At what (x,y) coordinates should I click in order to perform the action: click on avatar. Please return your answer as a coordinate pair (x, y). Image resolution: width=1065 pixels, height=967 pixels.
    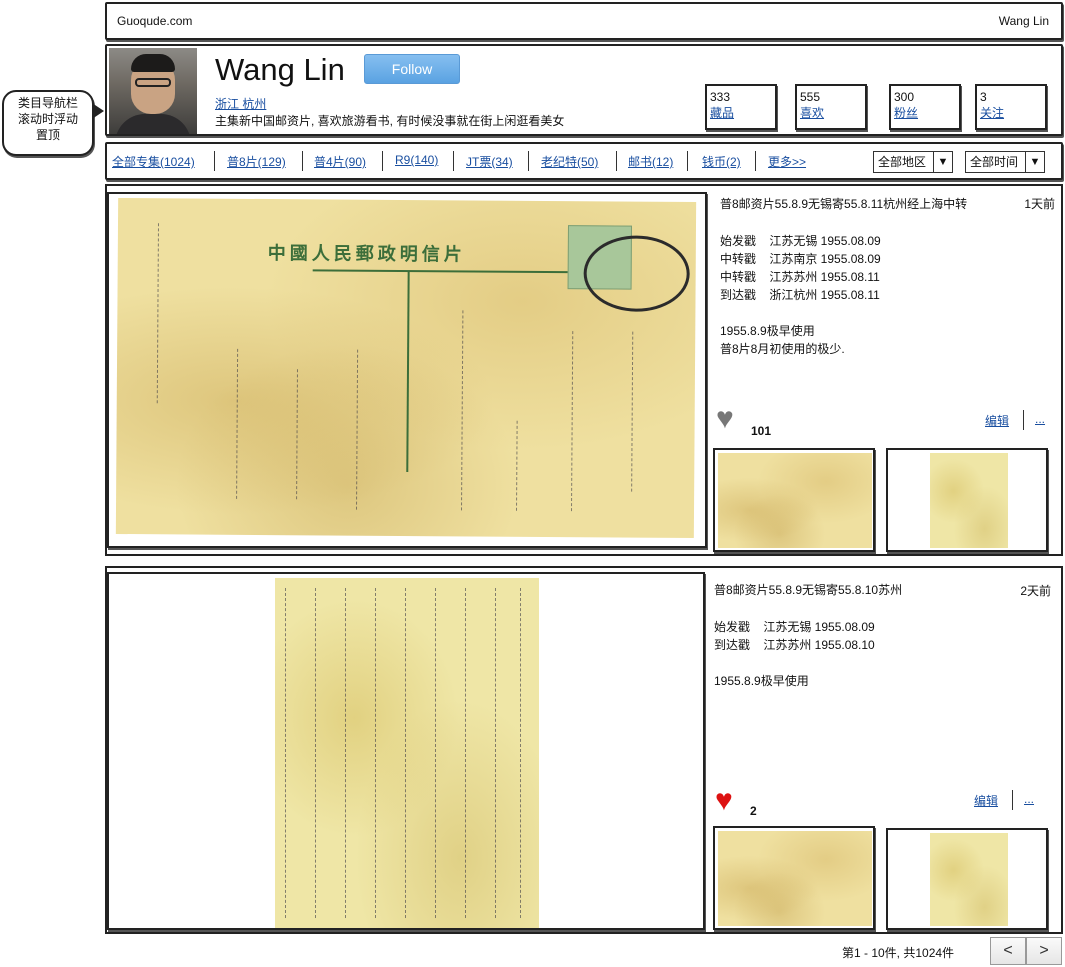
    Looking at the image, I should click on (153, 91).